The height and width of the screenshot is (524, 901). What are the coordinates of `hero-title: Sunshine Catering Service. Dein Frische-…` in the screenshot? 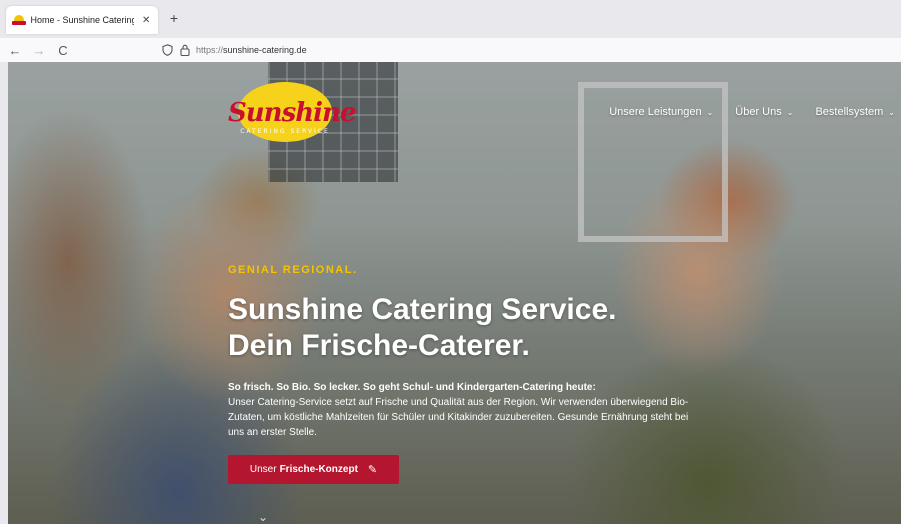 It's located at (422, 328).